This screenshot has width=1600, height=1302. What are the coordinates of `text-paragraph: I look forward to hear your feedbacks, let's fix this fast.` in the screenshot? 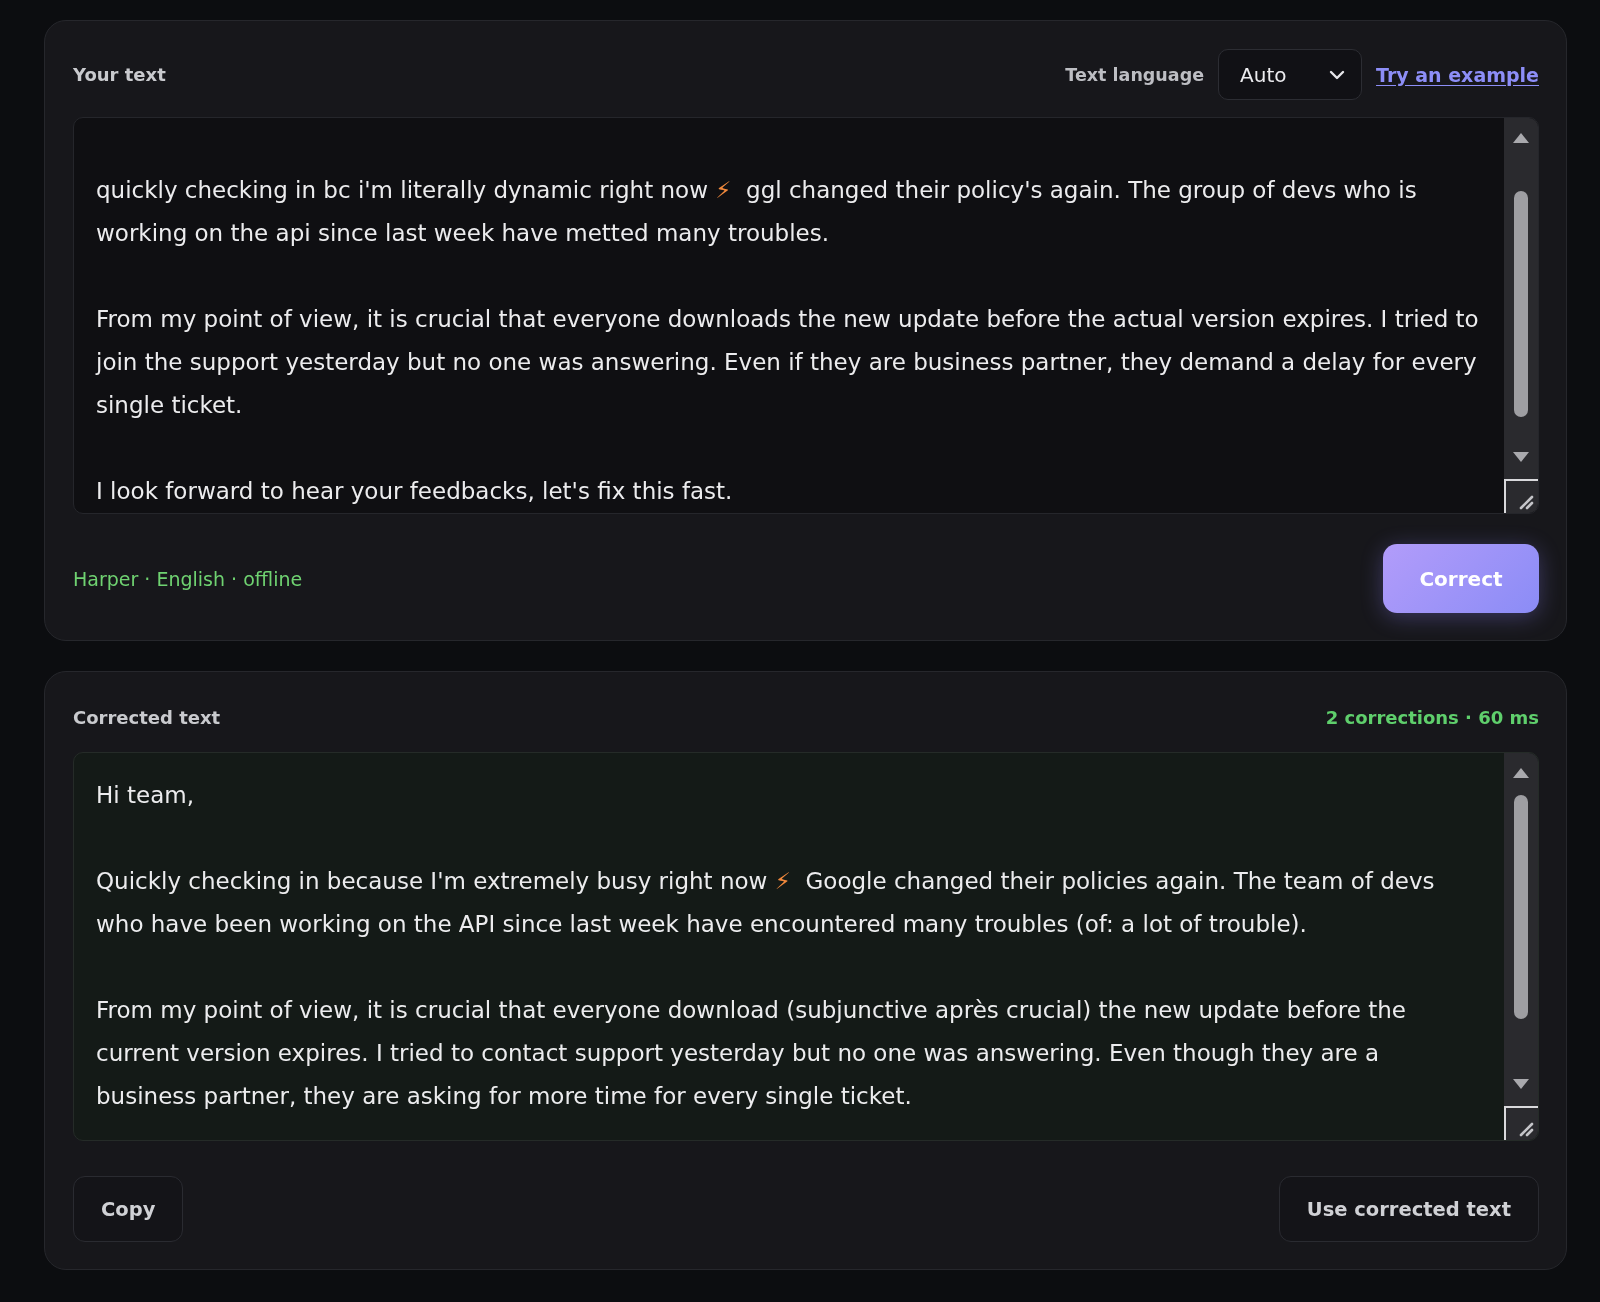 It's located at (415, 491).